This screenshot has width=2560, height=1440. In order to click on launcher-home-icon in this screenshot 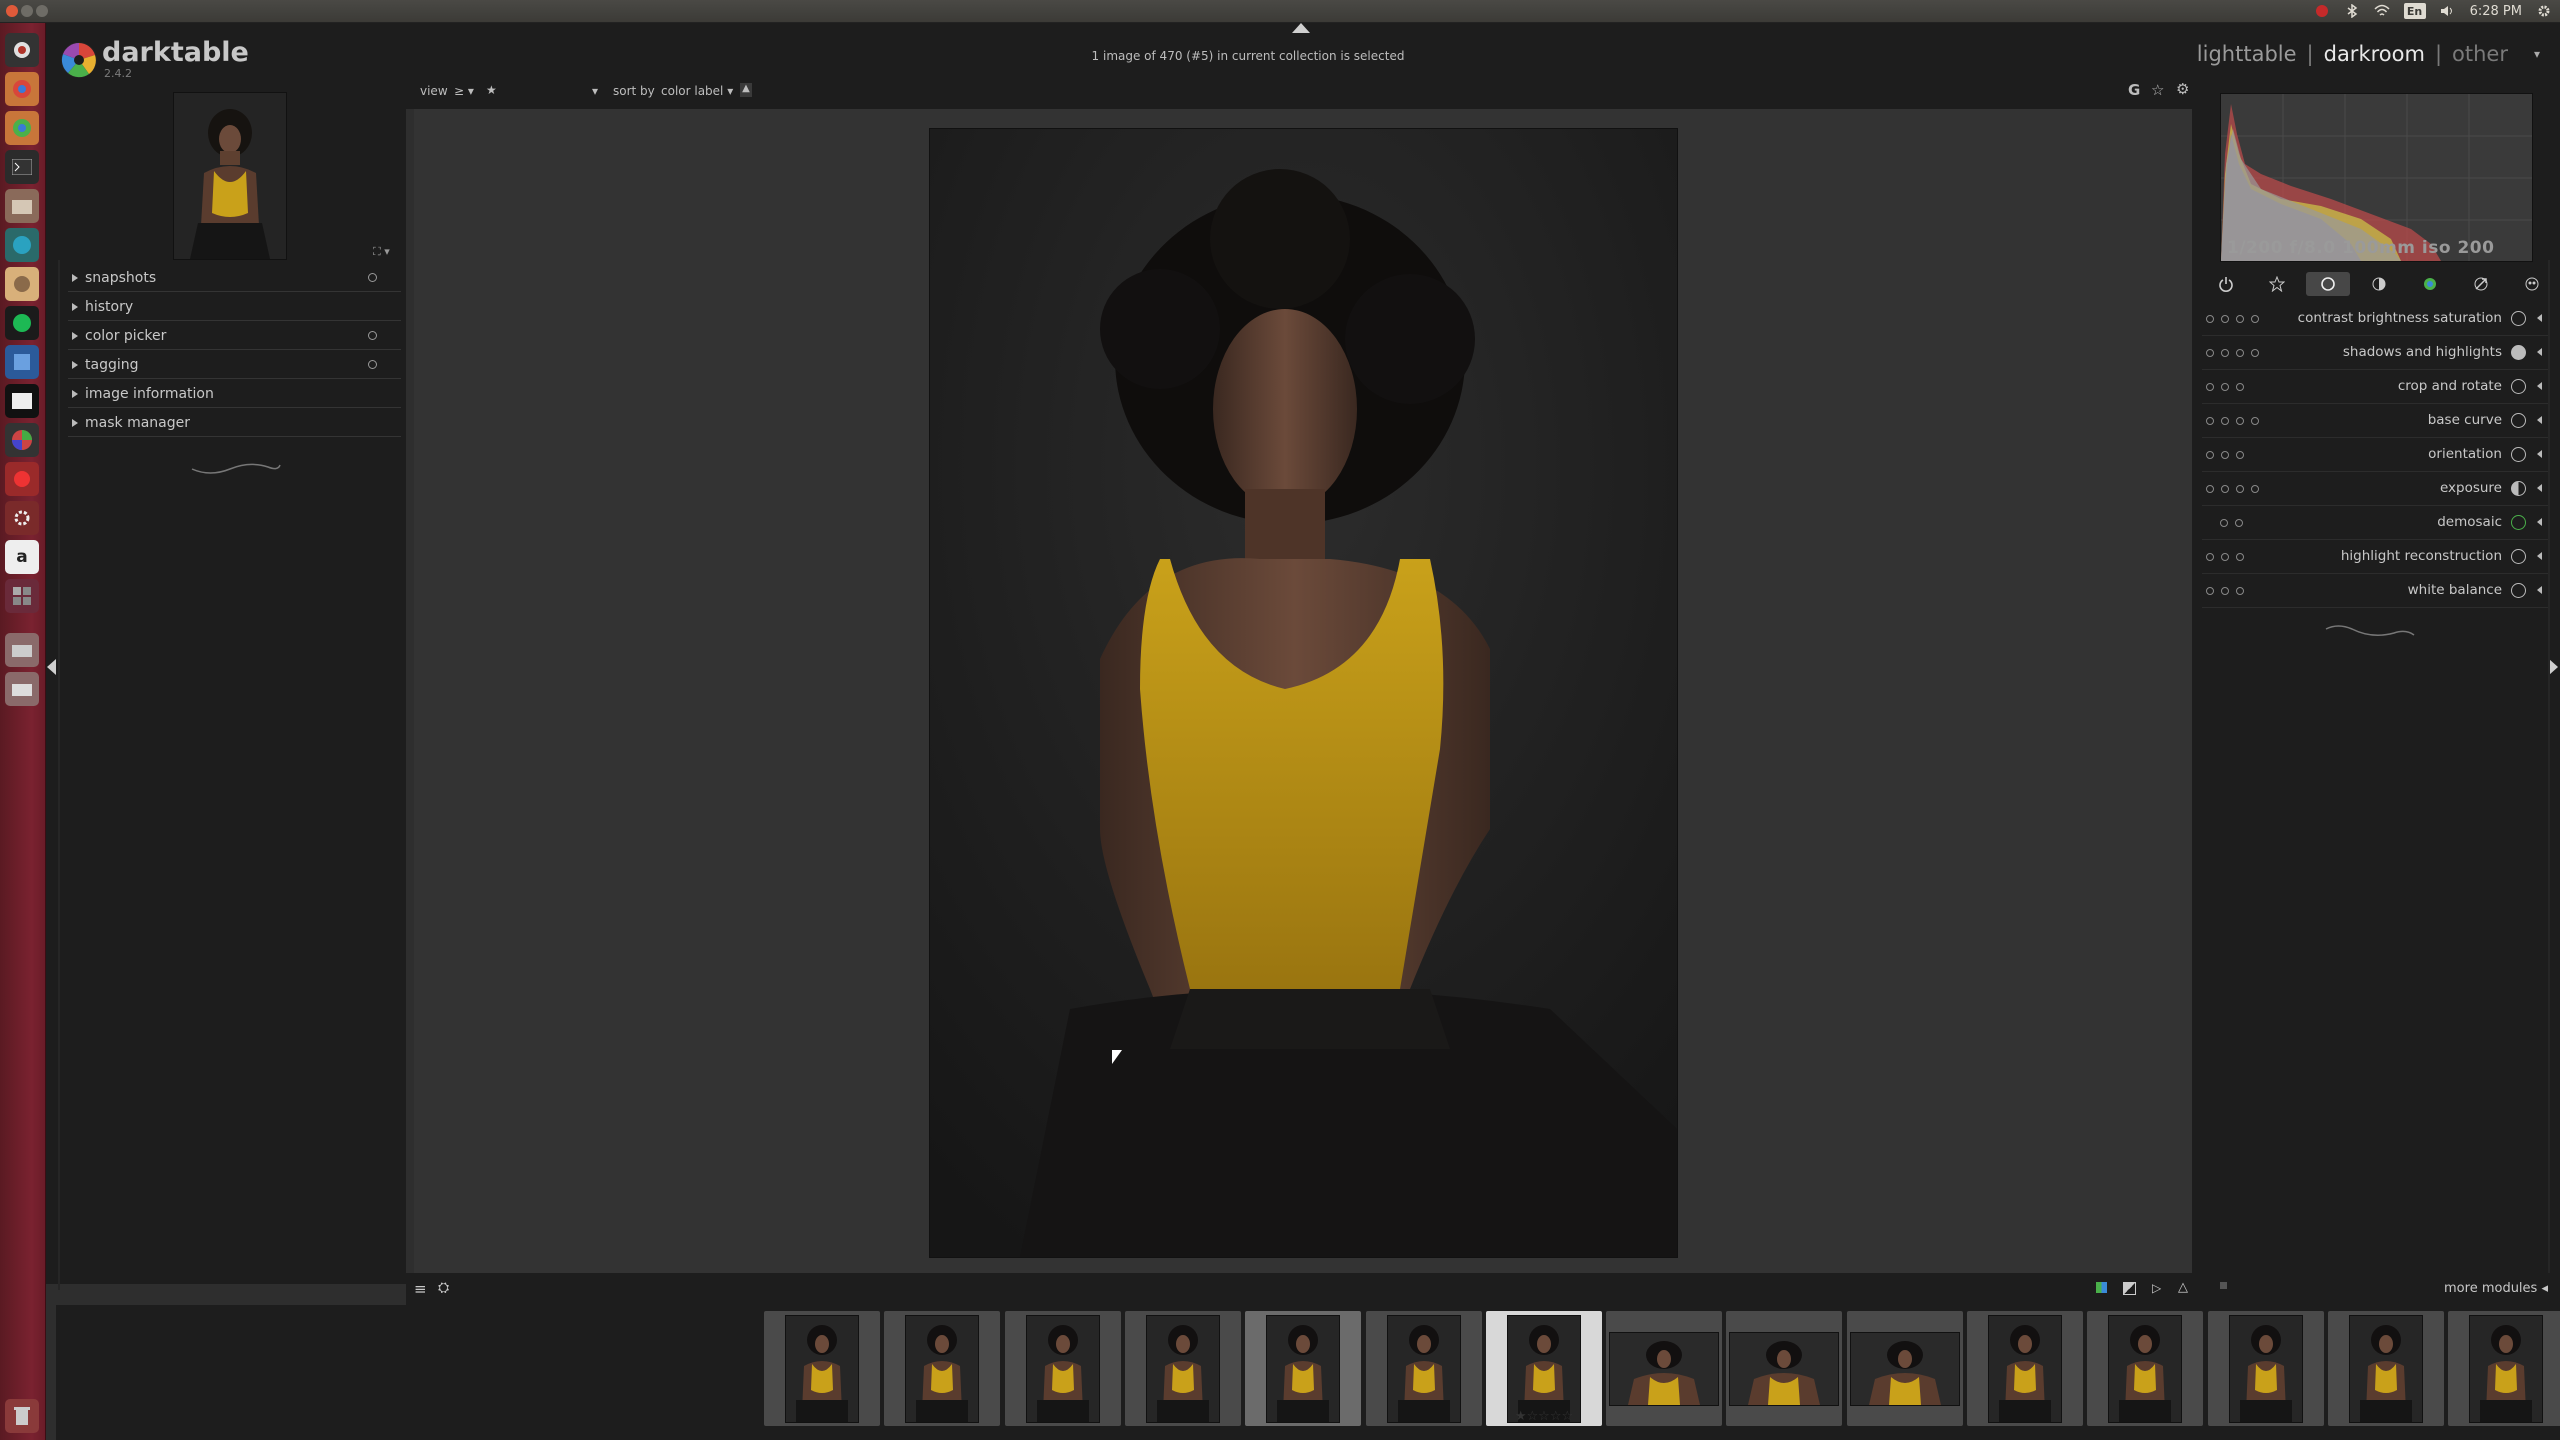, I will do `click(22, 50)`.